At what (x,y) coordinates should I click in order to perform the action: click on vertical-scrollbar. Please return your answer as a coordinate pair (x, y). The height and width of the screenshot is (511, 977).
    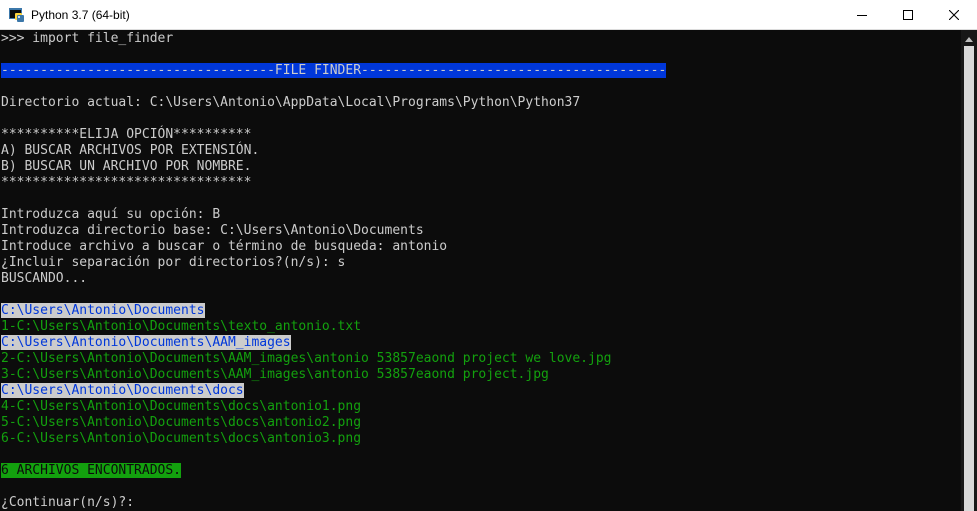
    Looking at the image, I should click on (969, 270).